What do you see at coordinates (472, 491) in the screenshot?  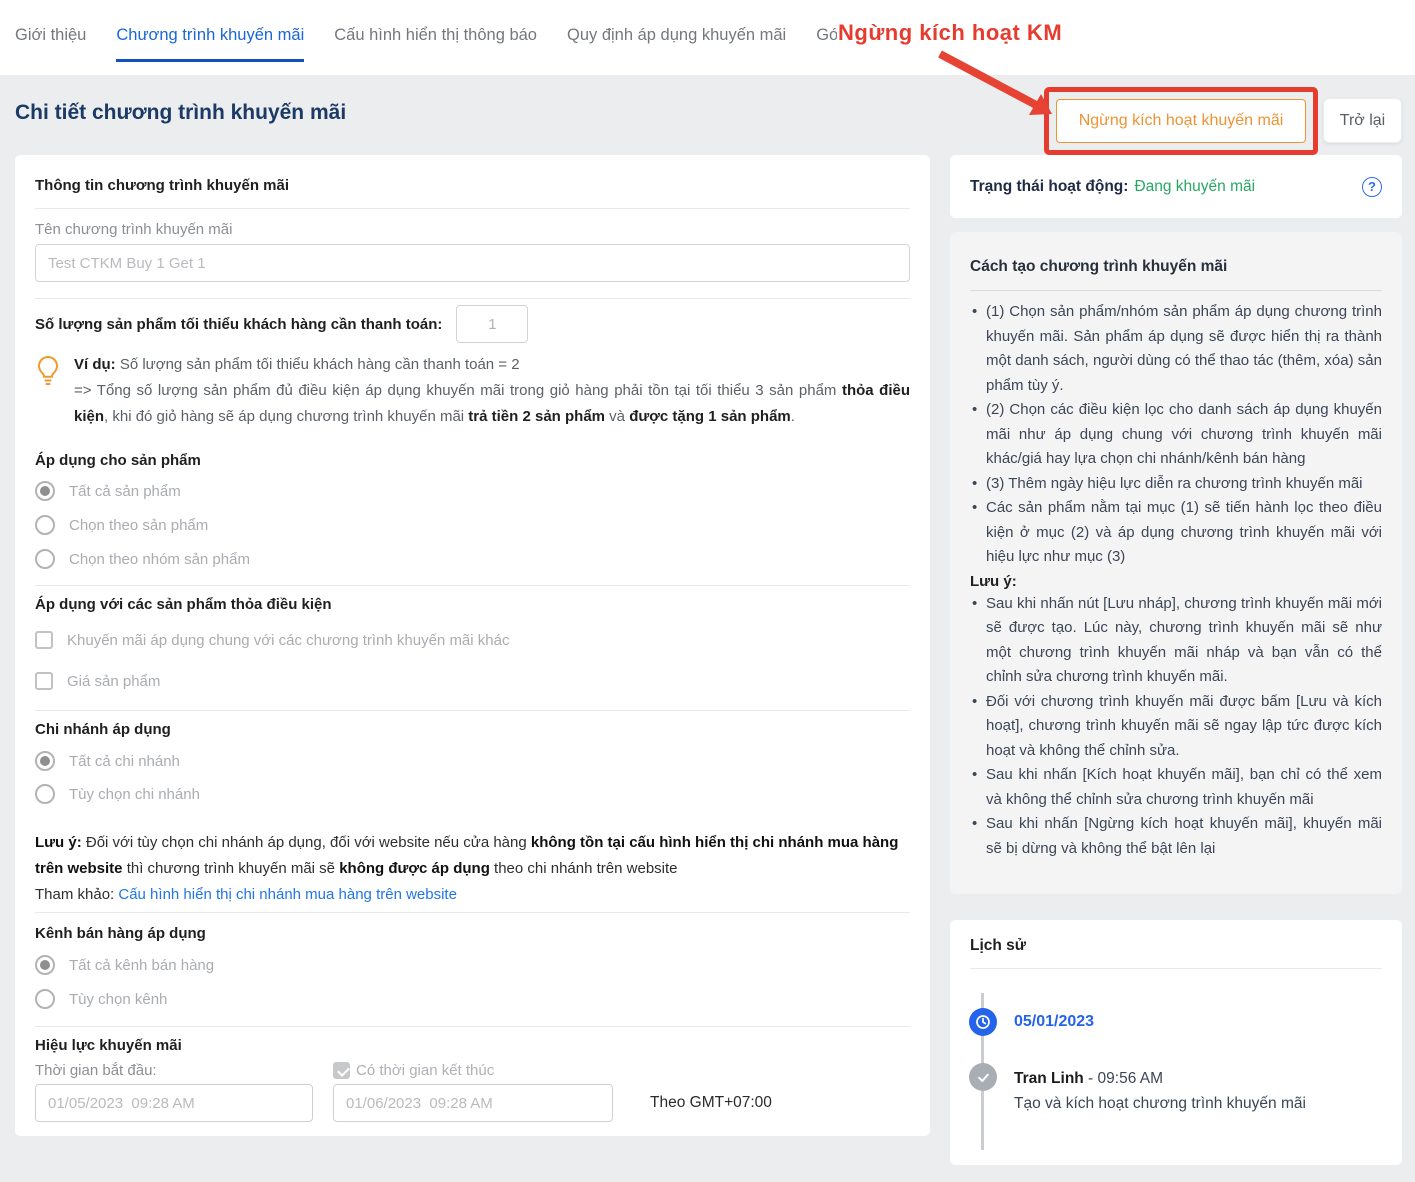 I see `radio-all-products: Tất cả sản phẩm` at bounding box center [472, 491].